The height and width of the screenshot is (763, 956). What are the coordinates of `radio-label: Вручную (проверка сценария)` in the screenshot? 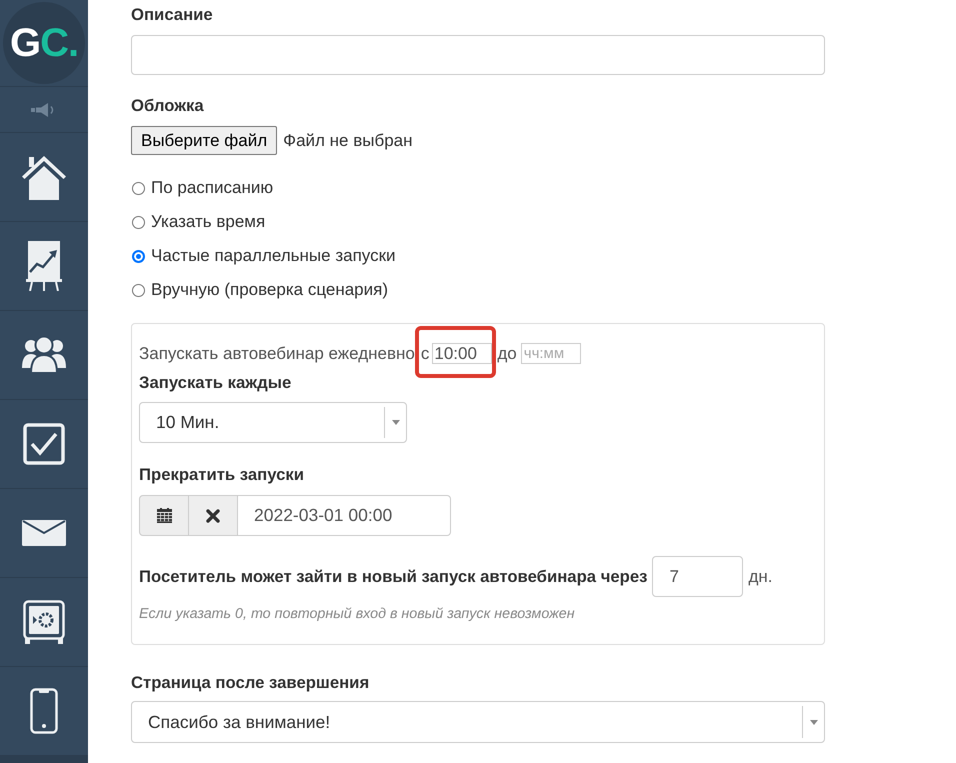 It's located at (269, 290).